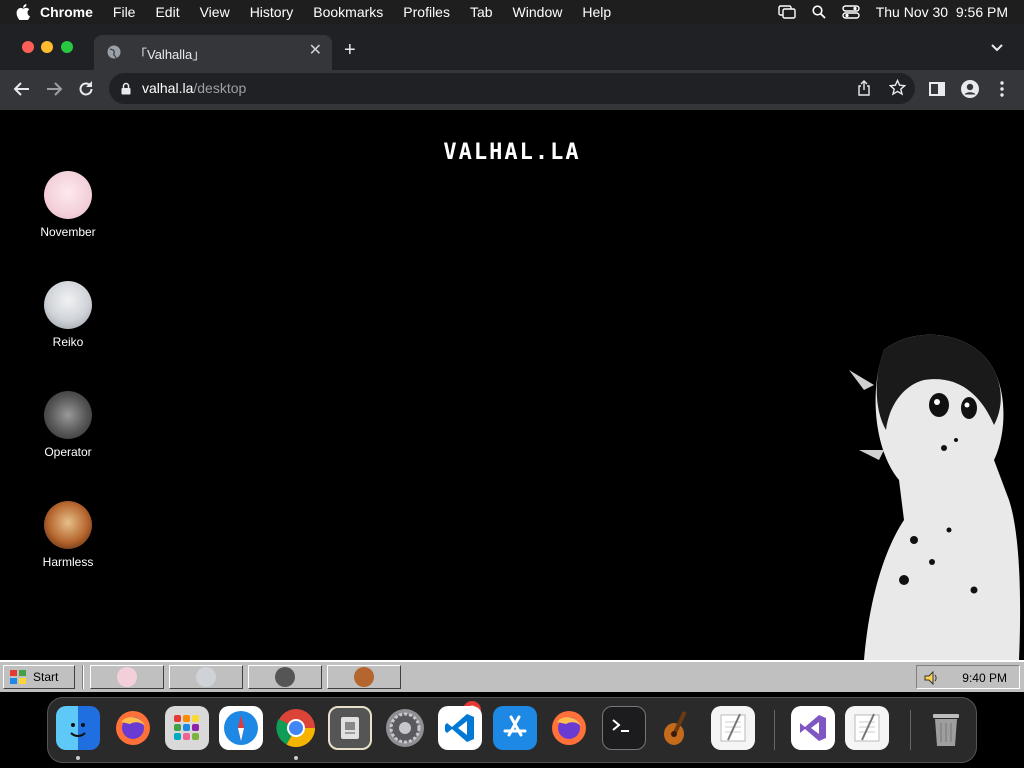 Image resolution: width=1024 pixels, height=768 pixels. Describe the element at coordinates (46, 677) in the screenshot. I see `start-label: Start` at that location.